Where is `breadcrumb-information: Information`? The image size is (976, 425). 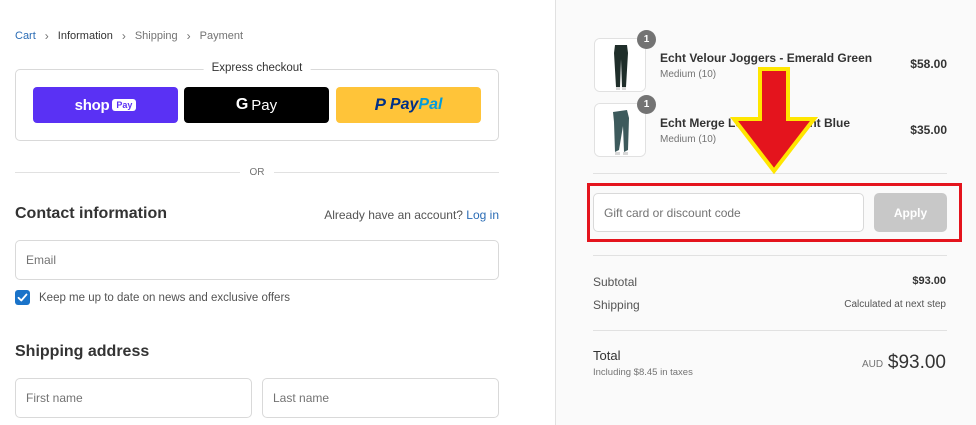
breadcrumb-information: Information is located at coordinates (85, 36).